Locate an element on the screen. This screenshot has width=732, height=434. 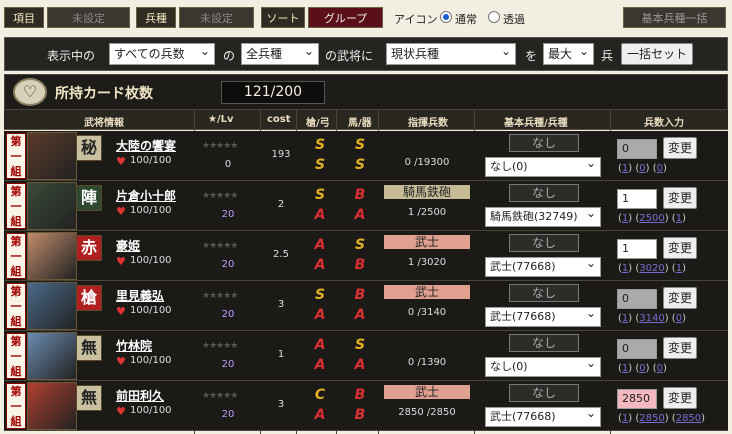
command-count: 1 /3020 is located at coordinates (427, 262).